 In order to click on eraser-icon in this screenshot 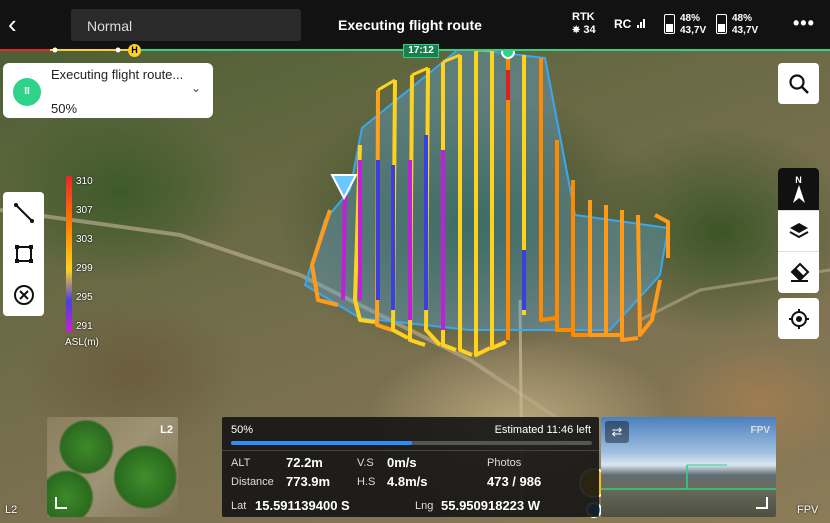, I will do `click(799, 272)`.